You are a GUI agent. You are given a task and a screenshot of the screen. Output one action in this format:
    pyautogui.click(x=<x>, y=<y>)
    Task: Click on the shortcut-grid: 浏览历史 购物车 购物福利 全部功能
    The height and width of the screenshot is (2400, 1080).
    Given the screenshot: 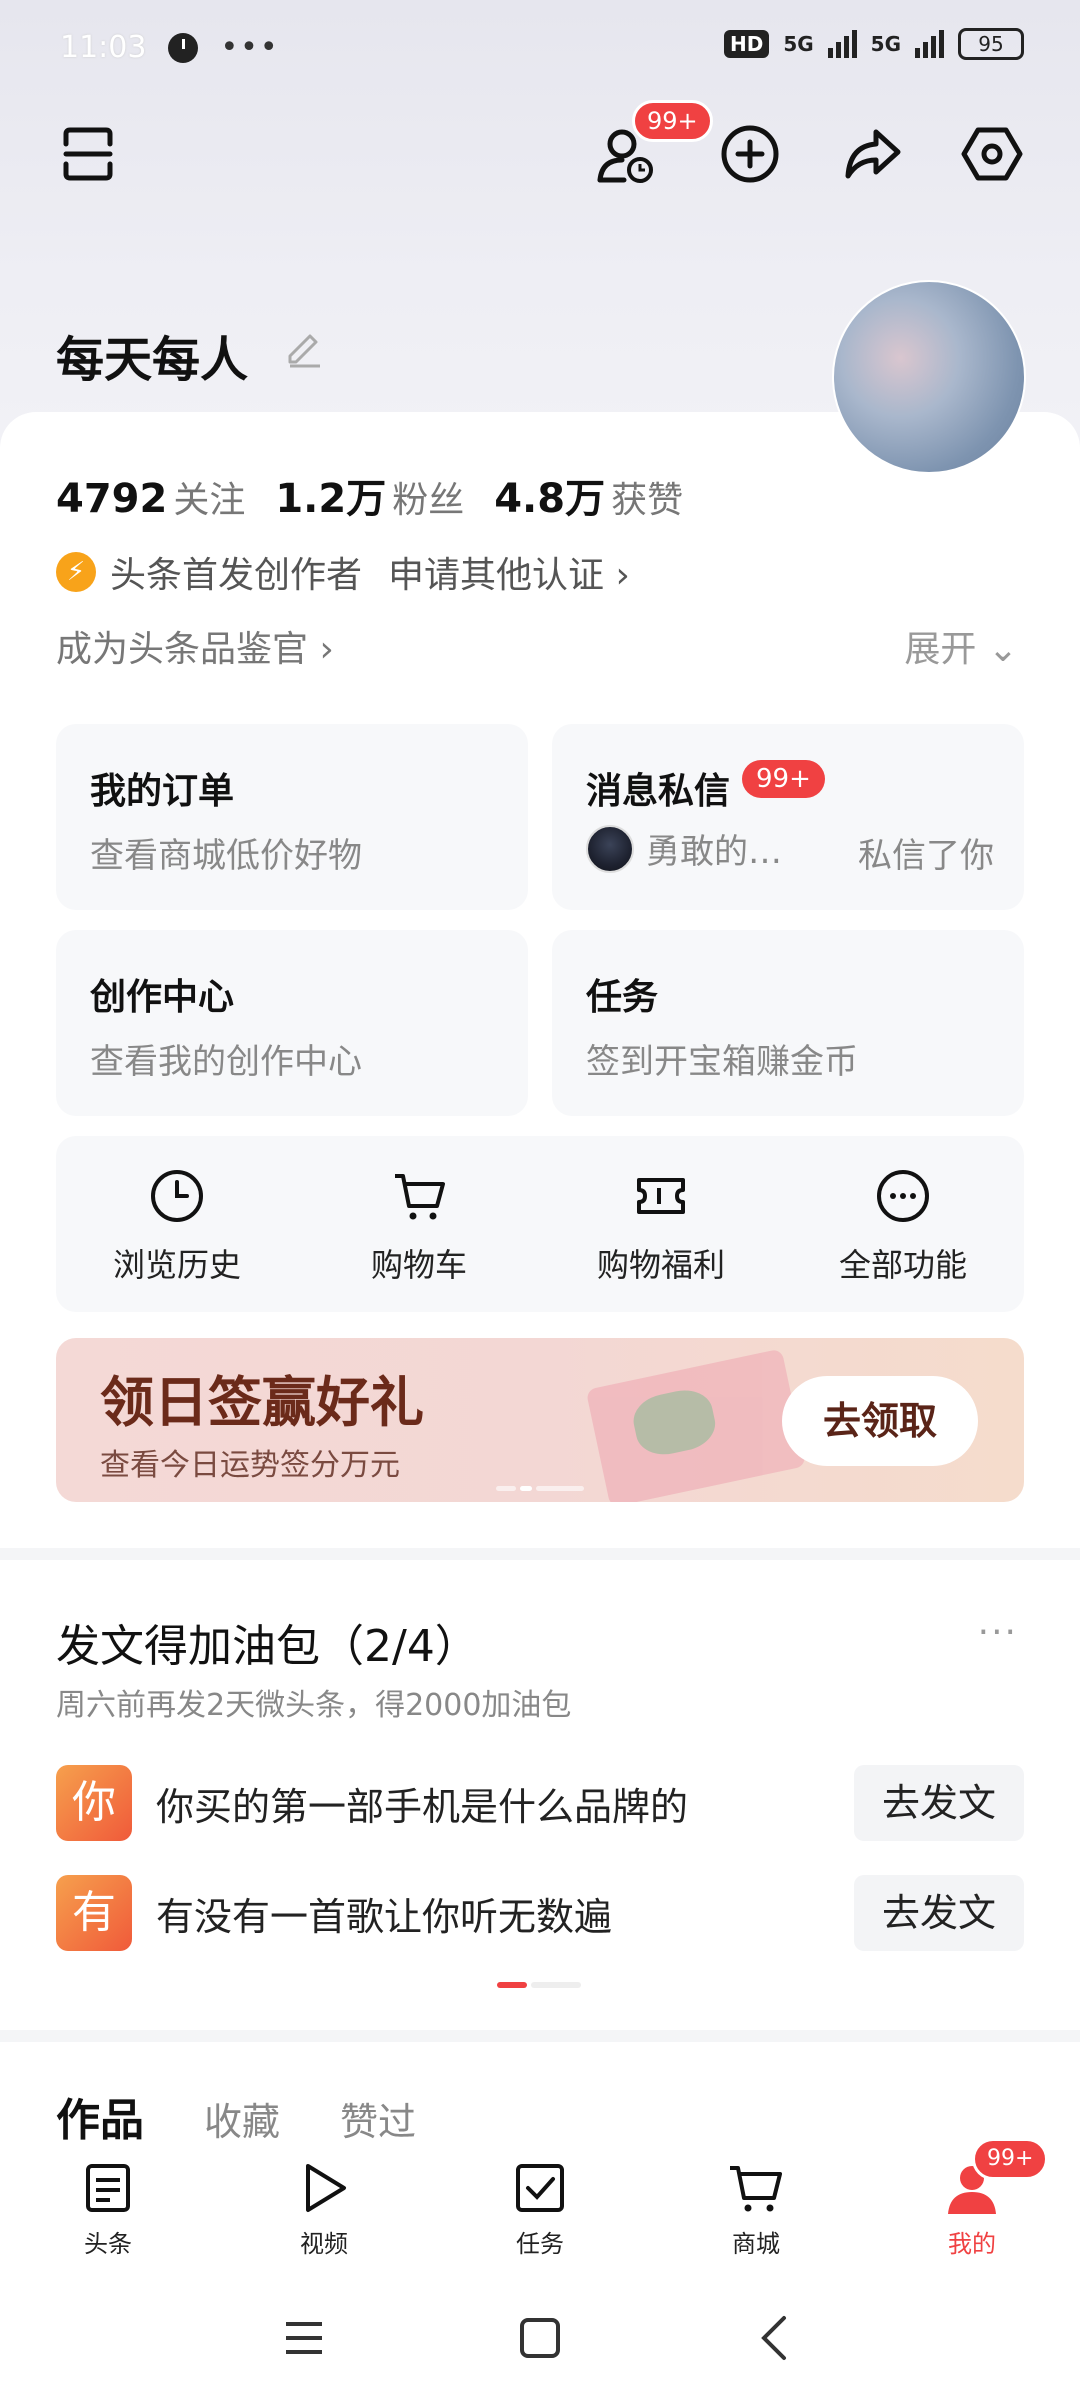 What is the action you would take?
    pyautogui.click(x=540, y=1224)
    